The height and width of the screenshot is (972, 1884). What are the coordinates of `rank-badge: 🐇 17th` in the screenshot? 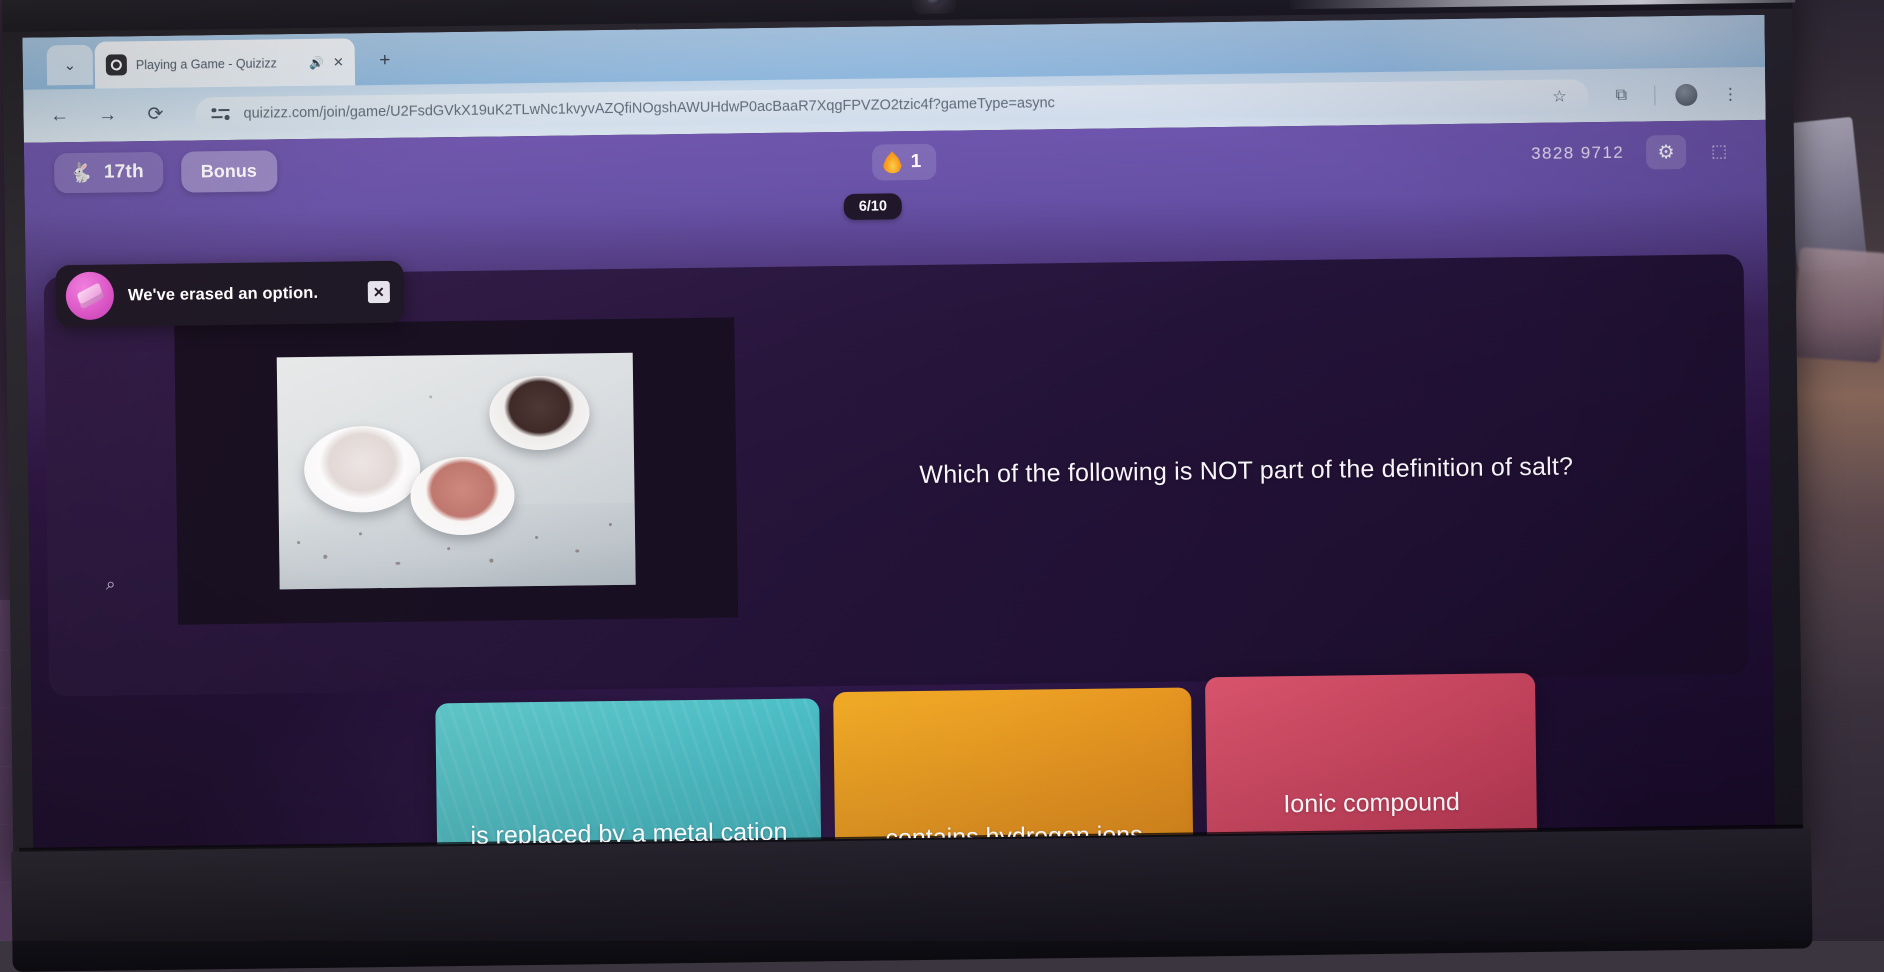 It's located at (108, 172).